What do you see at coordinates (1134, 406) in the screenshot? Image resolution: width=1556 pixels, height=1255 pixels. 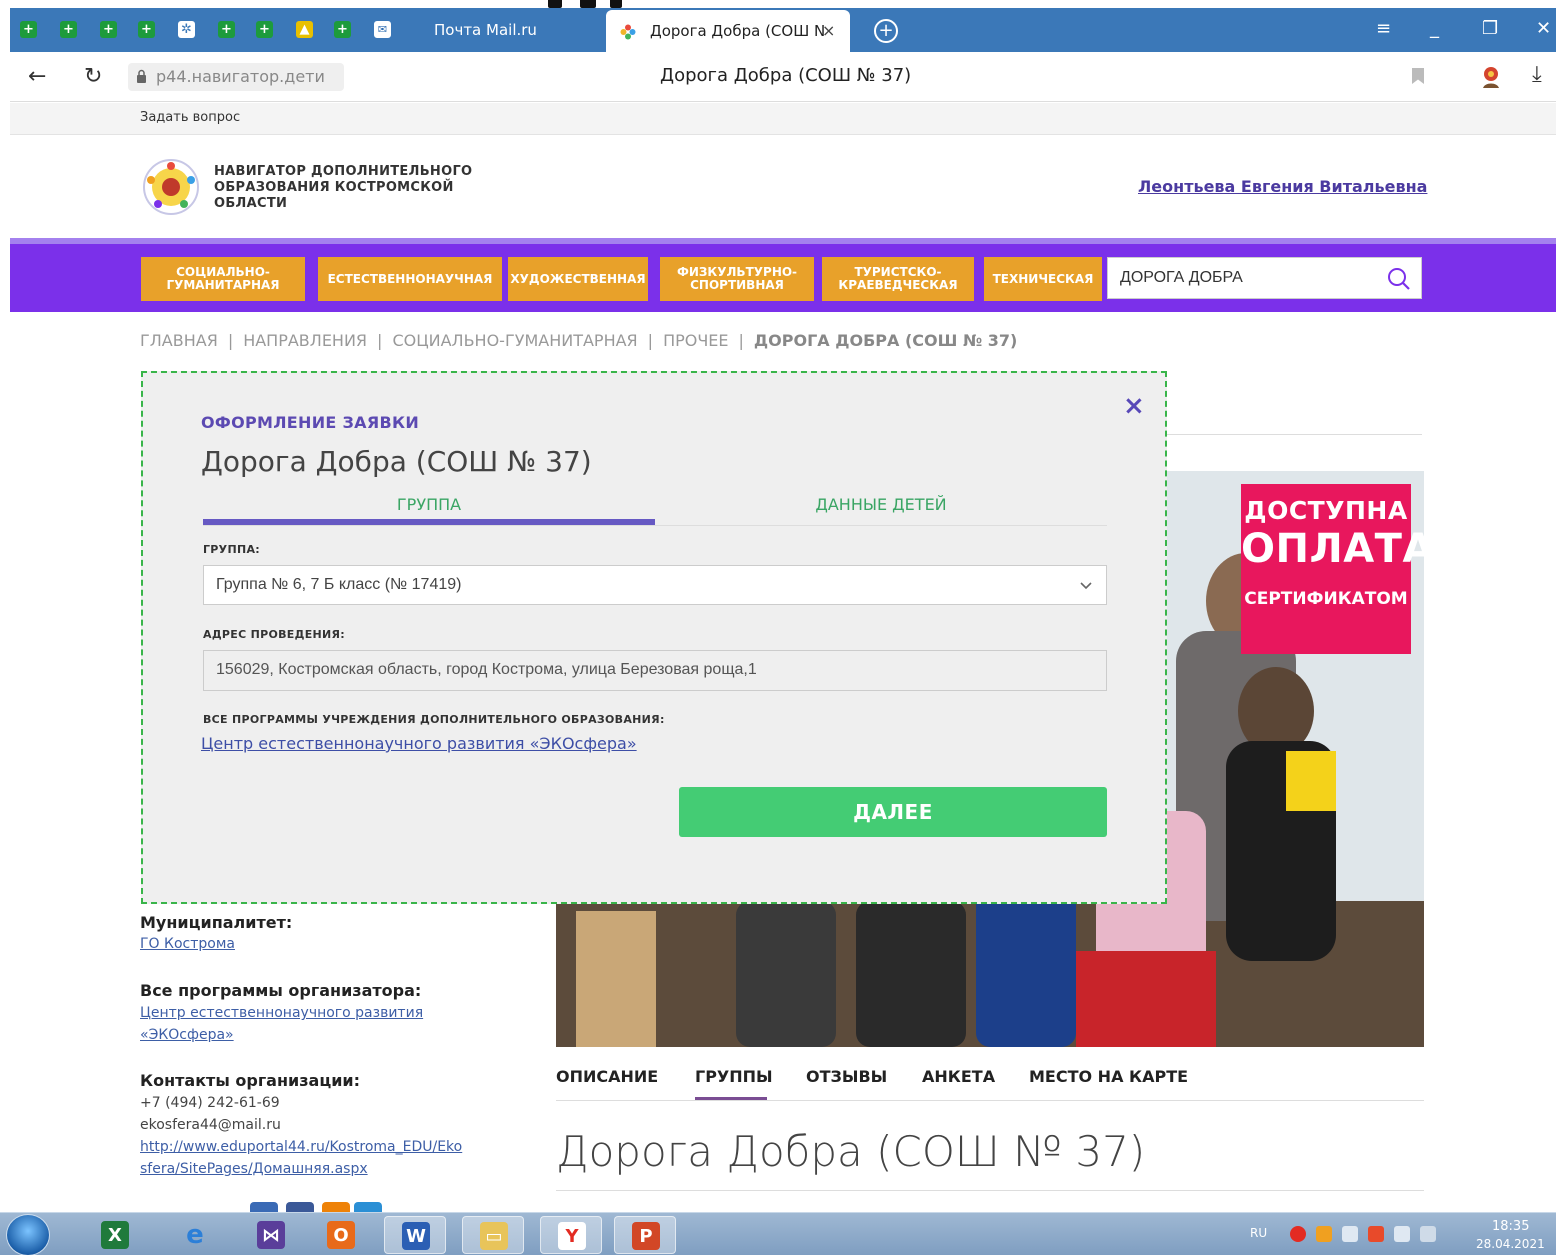 I see `close-icon: ×` at bounding box center [1134, 406].